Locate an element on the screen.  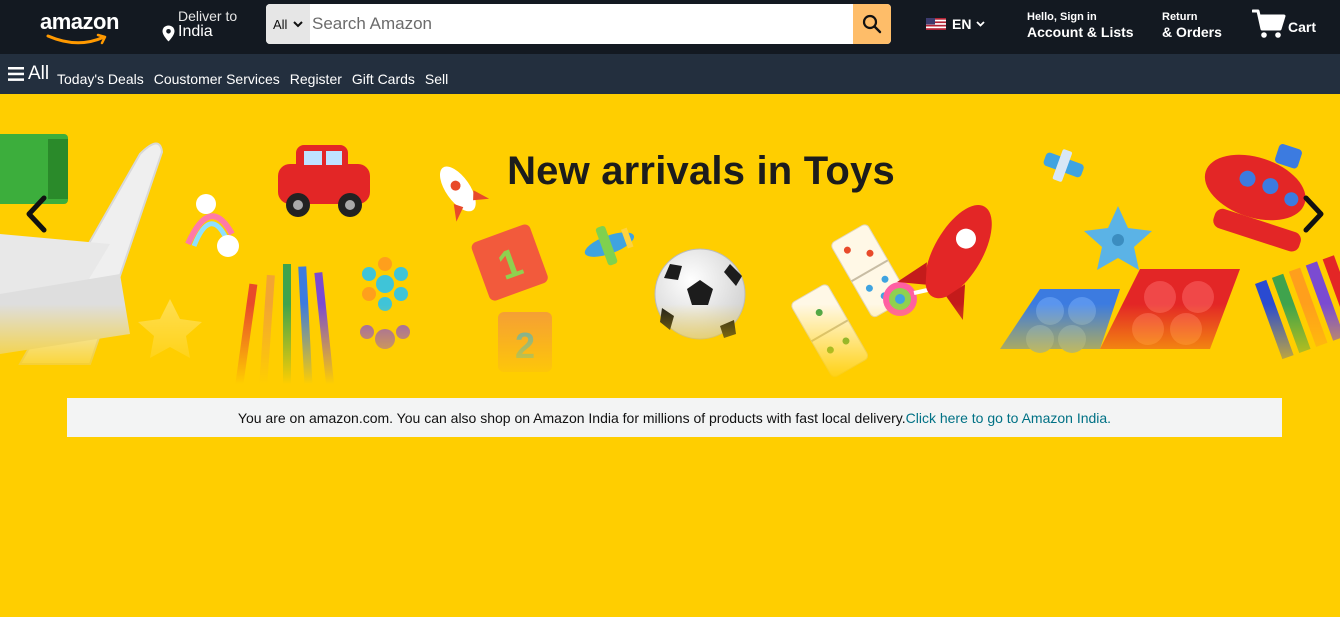
returns-label: Return is located at coordinates (1180, 17).